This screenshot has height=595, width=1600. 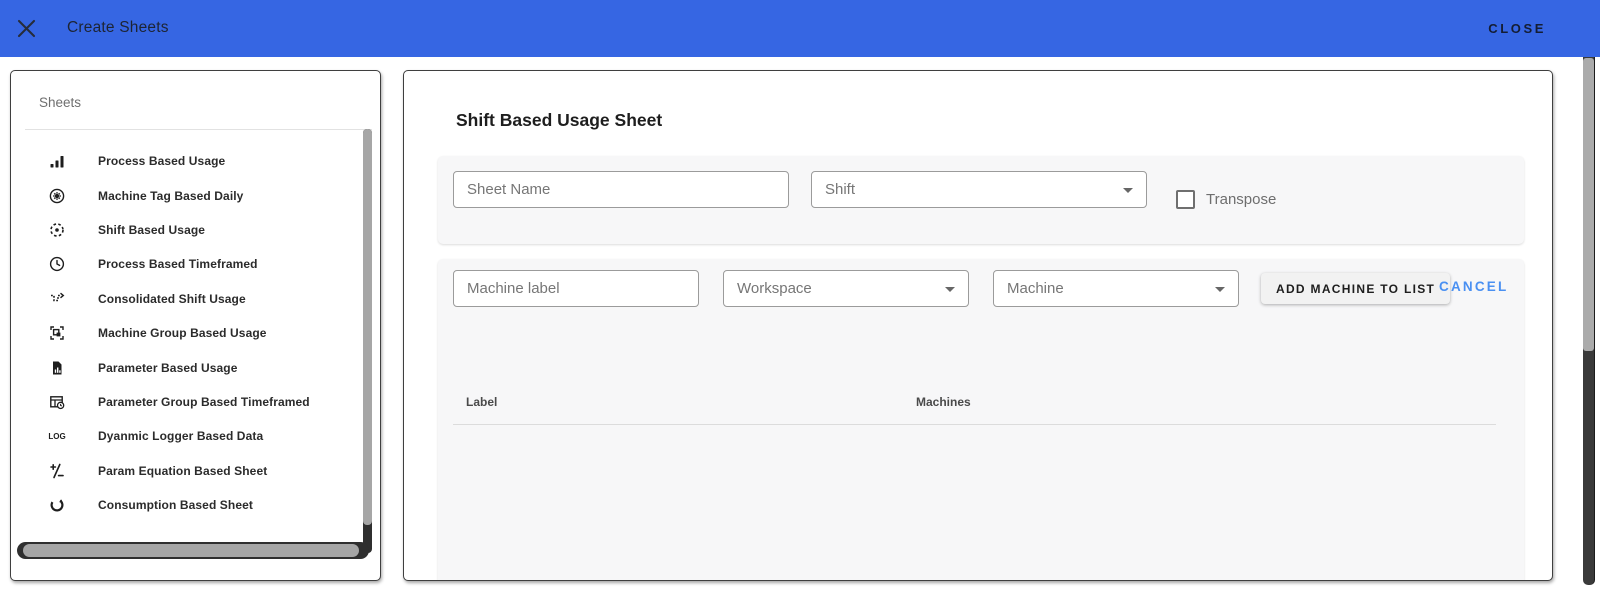 I want to click on dashed-target-icon, so click(x=57, y=230).